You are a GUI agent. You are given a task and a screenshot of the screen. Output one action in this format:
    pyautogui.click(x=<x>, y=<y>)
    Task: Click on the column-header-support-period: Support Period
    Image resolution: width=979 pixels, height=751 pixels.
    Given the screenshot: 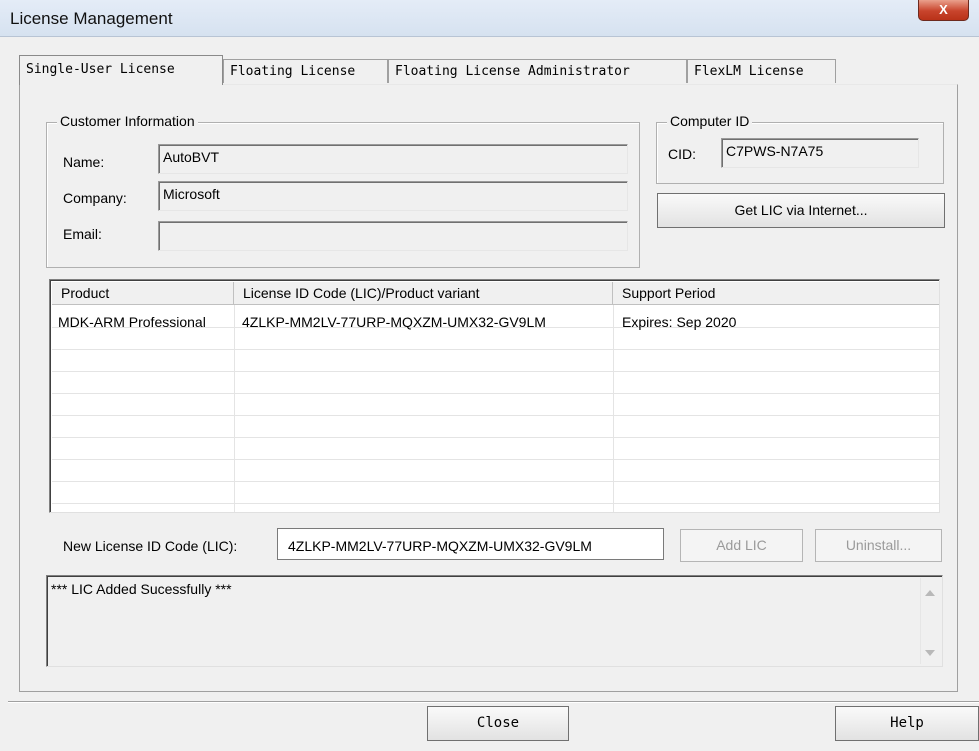 What is the action you would take?
    pyautogui.click(x=776, y=293)
    